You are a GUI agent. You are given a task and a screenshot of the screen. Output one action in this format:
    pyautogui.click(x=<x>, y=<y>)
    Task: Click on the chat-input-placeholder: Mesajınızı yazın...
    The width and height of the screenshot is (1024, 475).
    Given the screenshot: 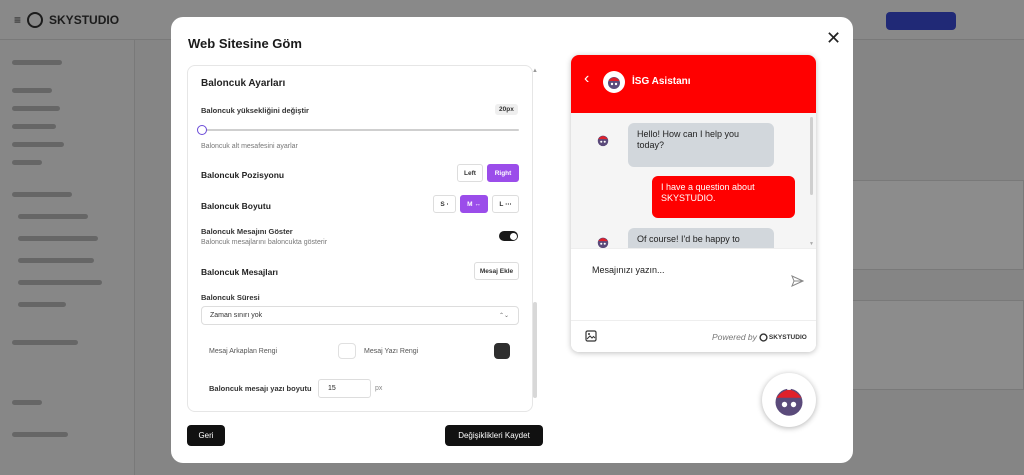 What is the action you would take?
    pyautogui.click(x=628, y=270)
    